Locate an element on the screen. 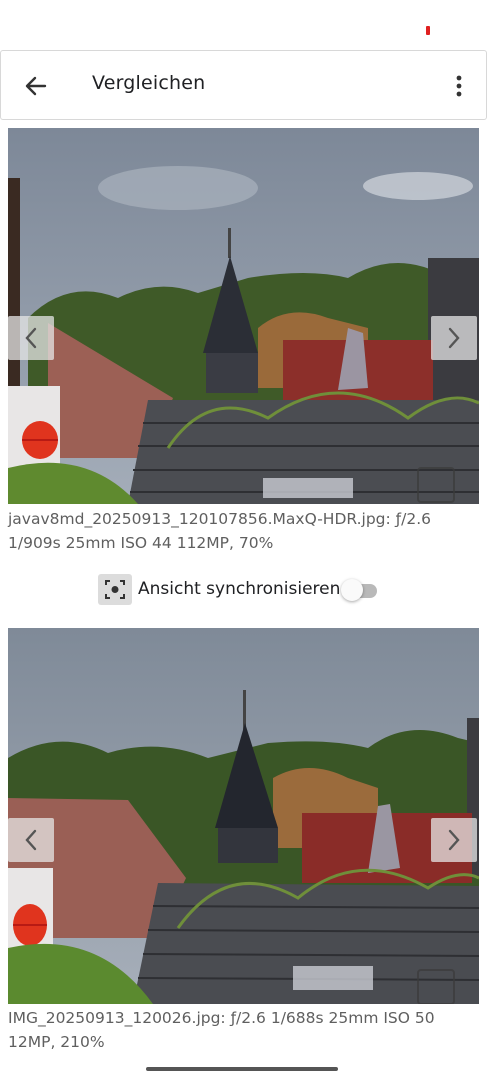 The height and width of the screenshot is (1080, 487). toggle-thumb is located at coordinates (352, 590).